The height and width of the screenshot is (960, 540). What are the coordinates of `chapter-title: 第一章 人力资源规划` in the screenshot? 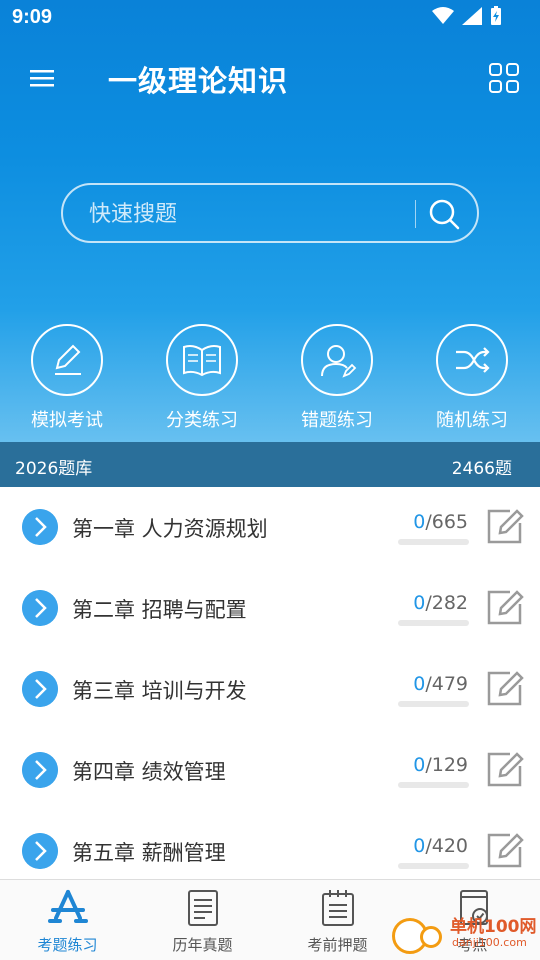 It's located at (170, 529).